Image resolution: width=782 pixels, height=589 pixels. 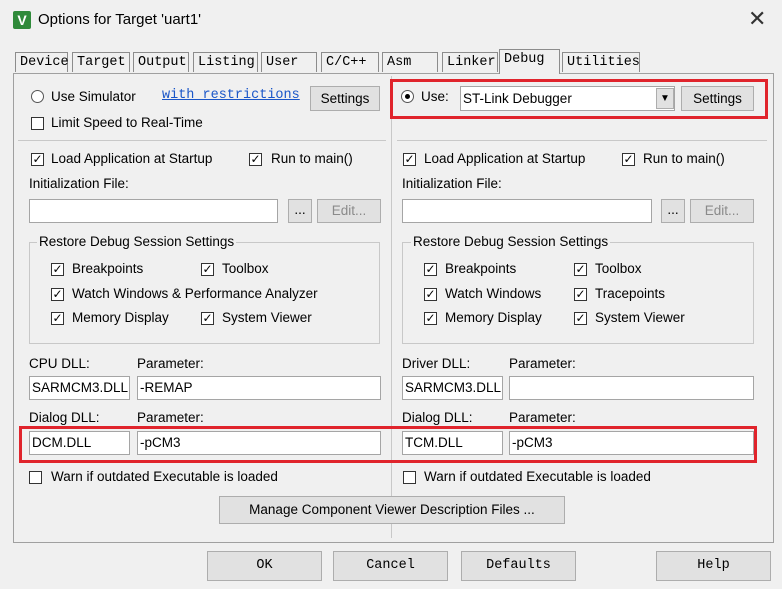 What do you see at coordinates (601, 62) in the screenshot?
I see `tab-utilities: Utilities` at bounding box center [601, 62].